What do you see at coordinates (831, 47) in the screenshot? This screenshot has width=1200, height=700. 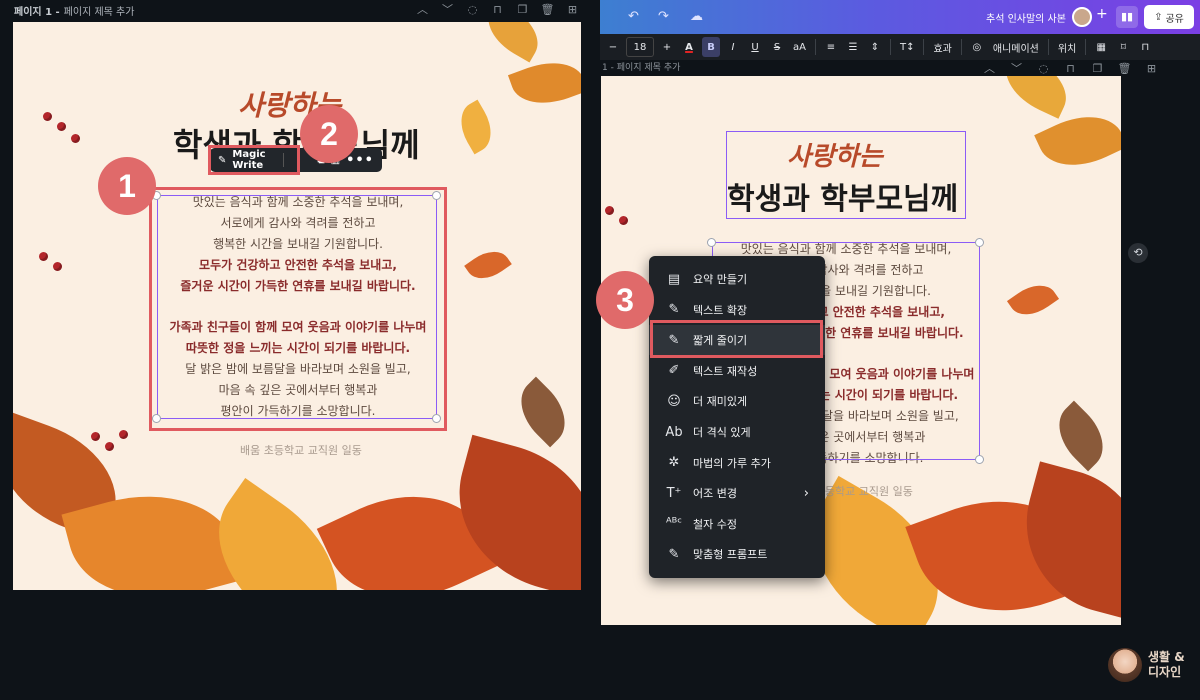 I see `align-icon: ≡` at bounding box center [831, 47].